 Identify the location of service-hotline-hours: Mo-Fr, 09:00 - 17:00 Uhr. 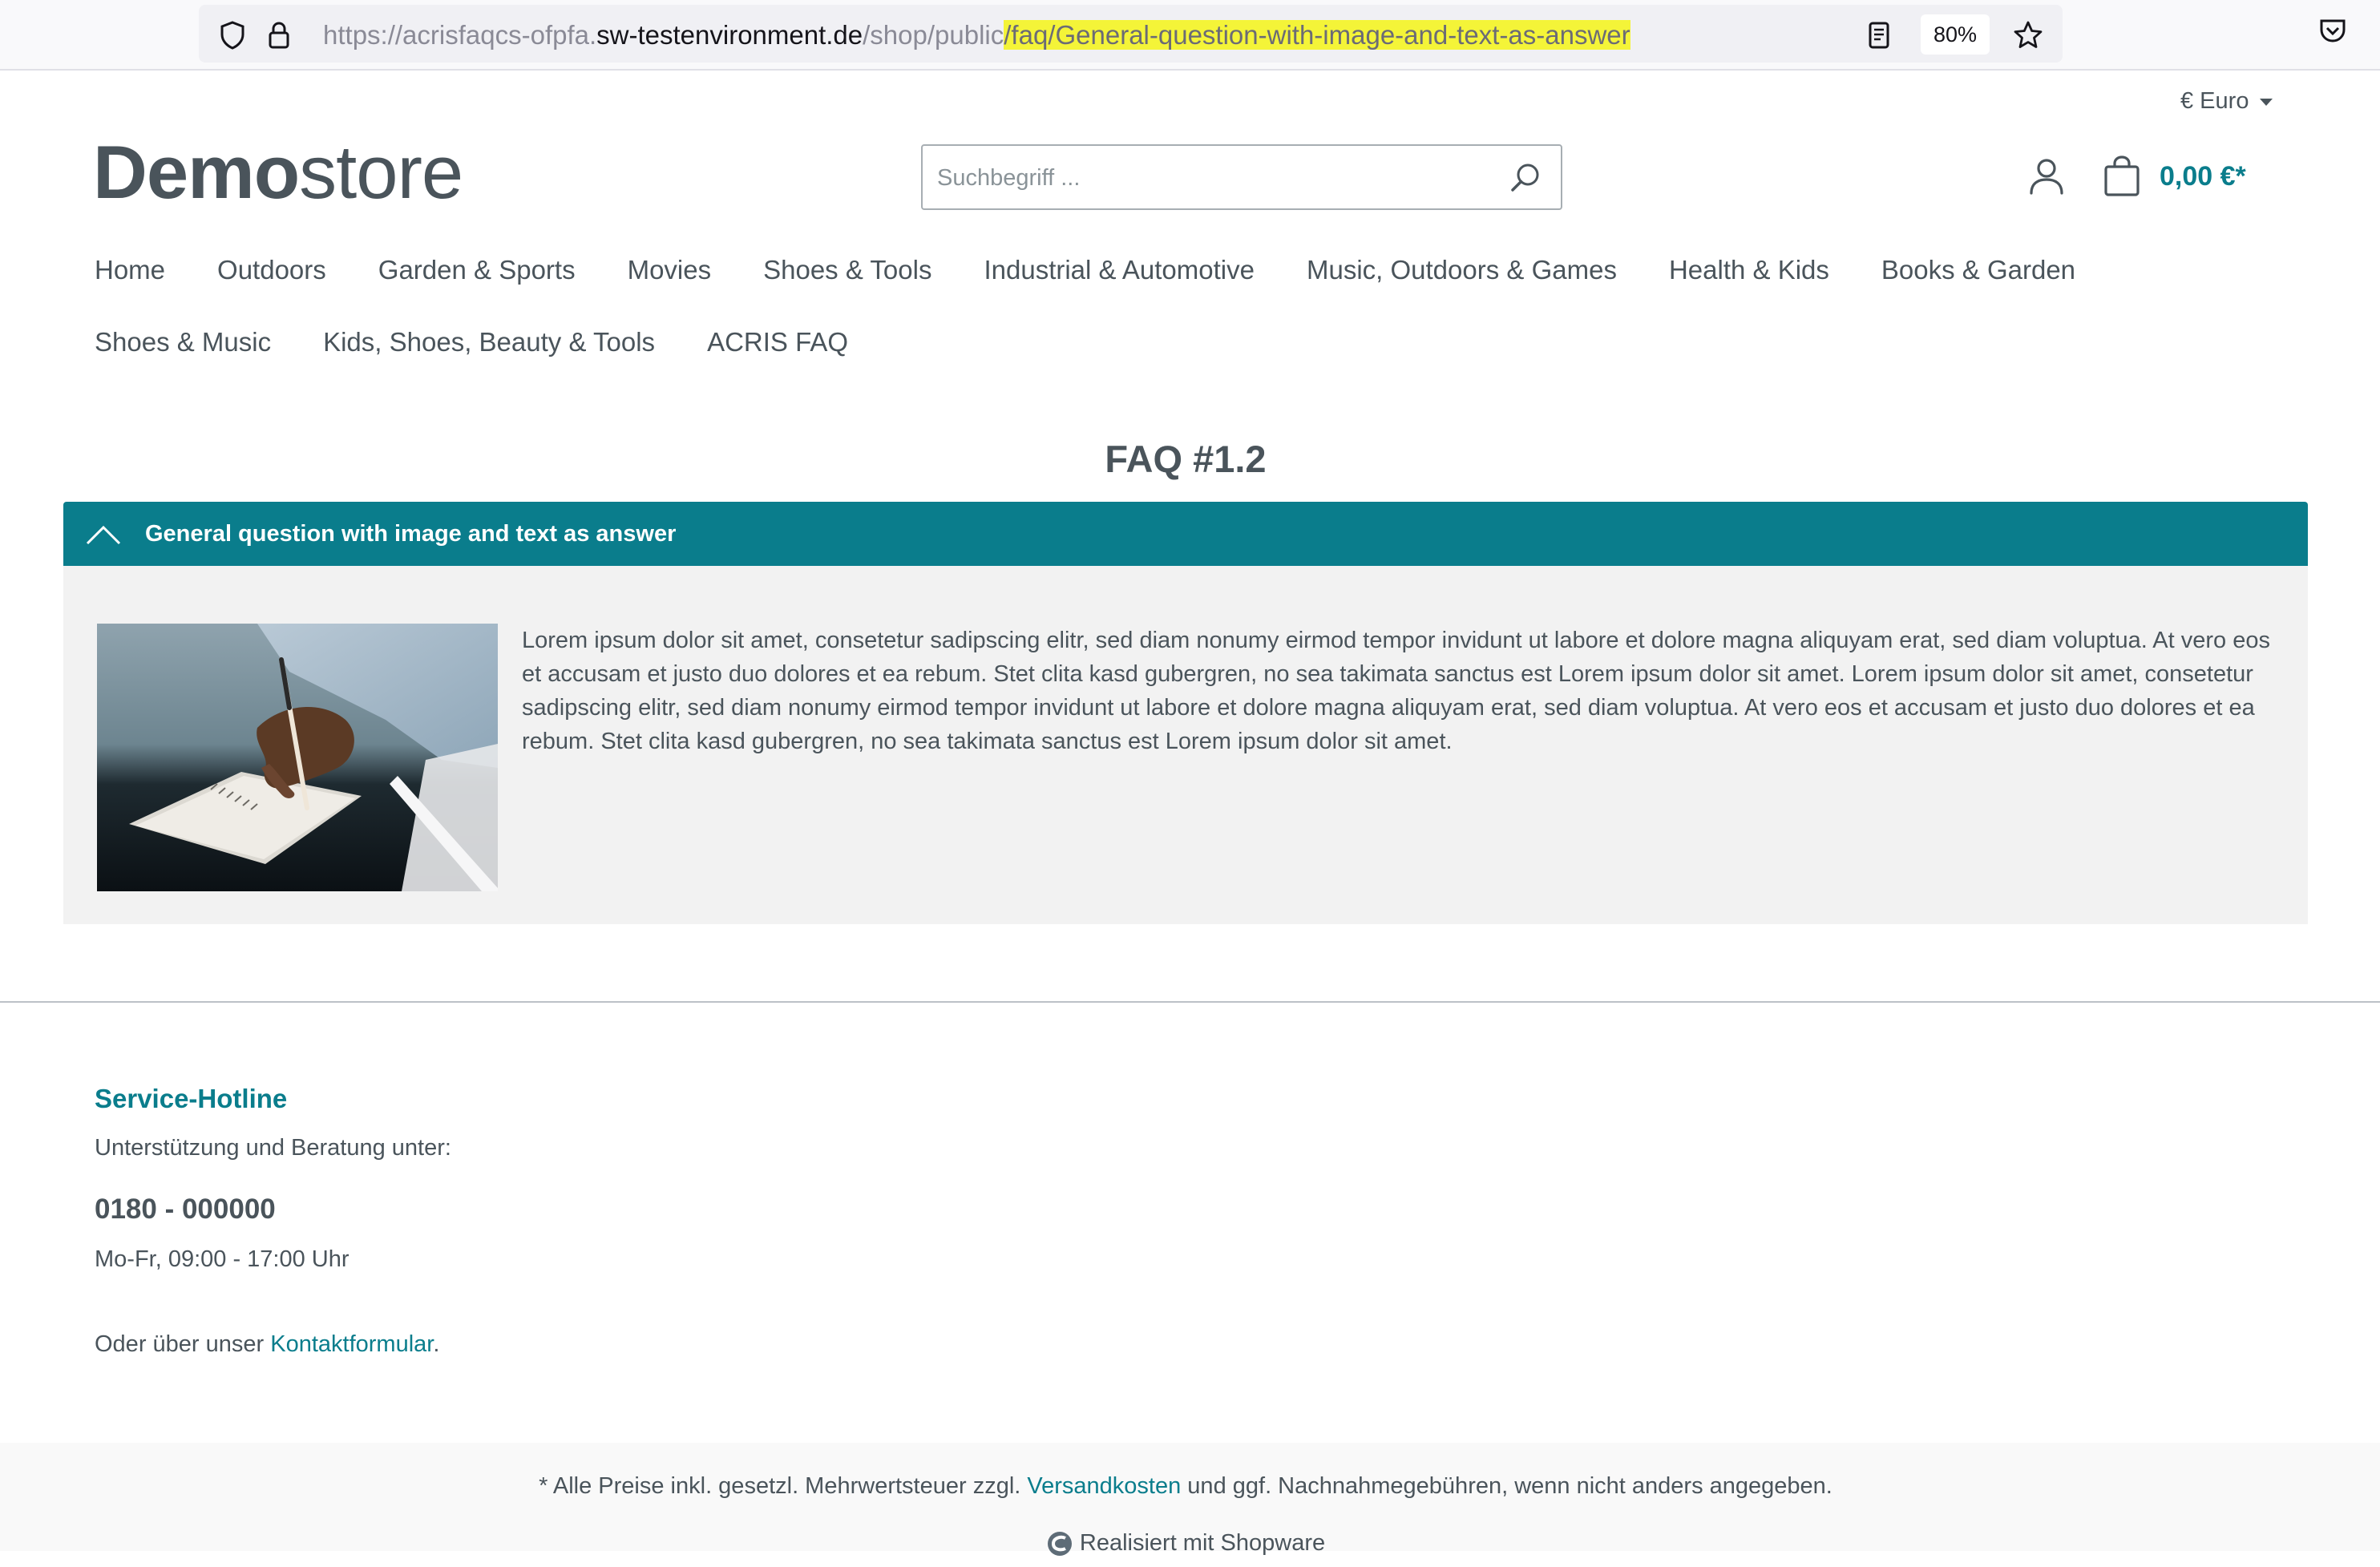
(222, 1259).